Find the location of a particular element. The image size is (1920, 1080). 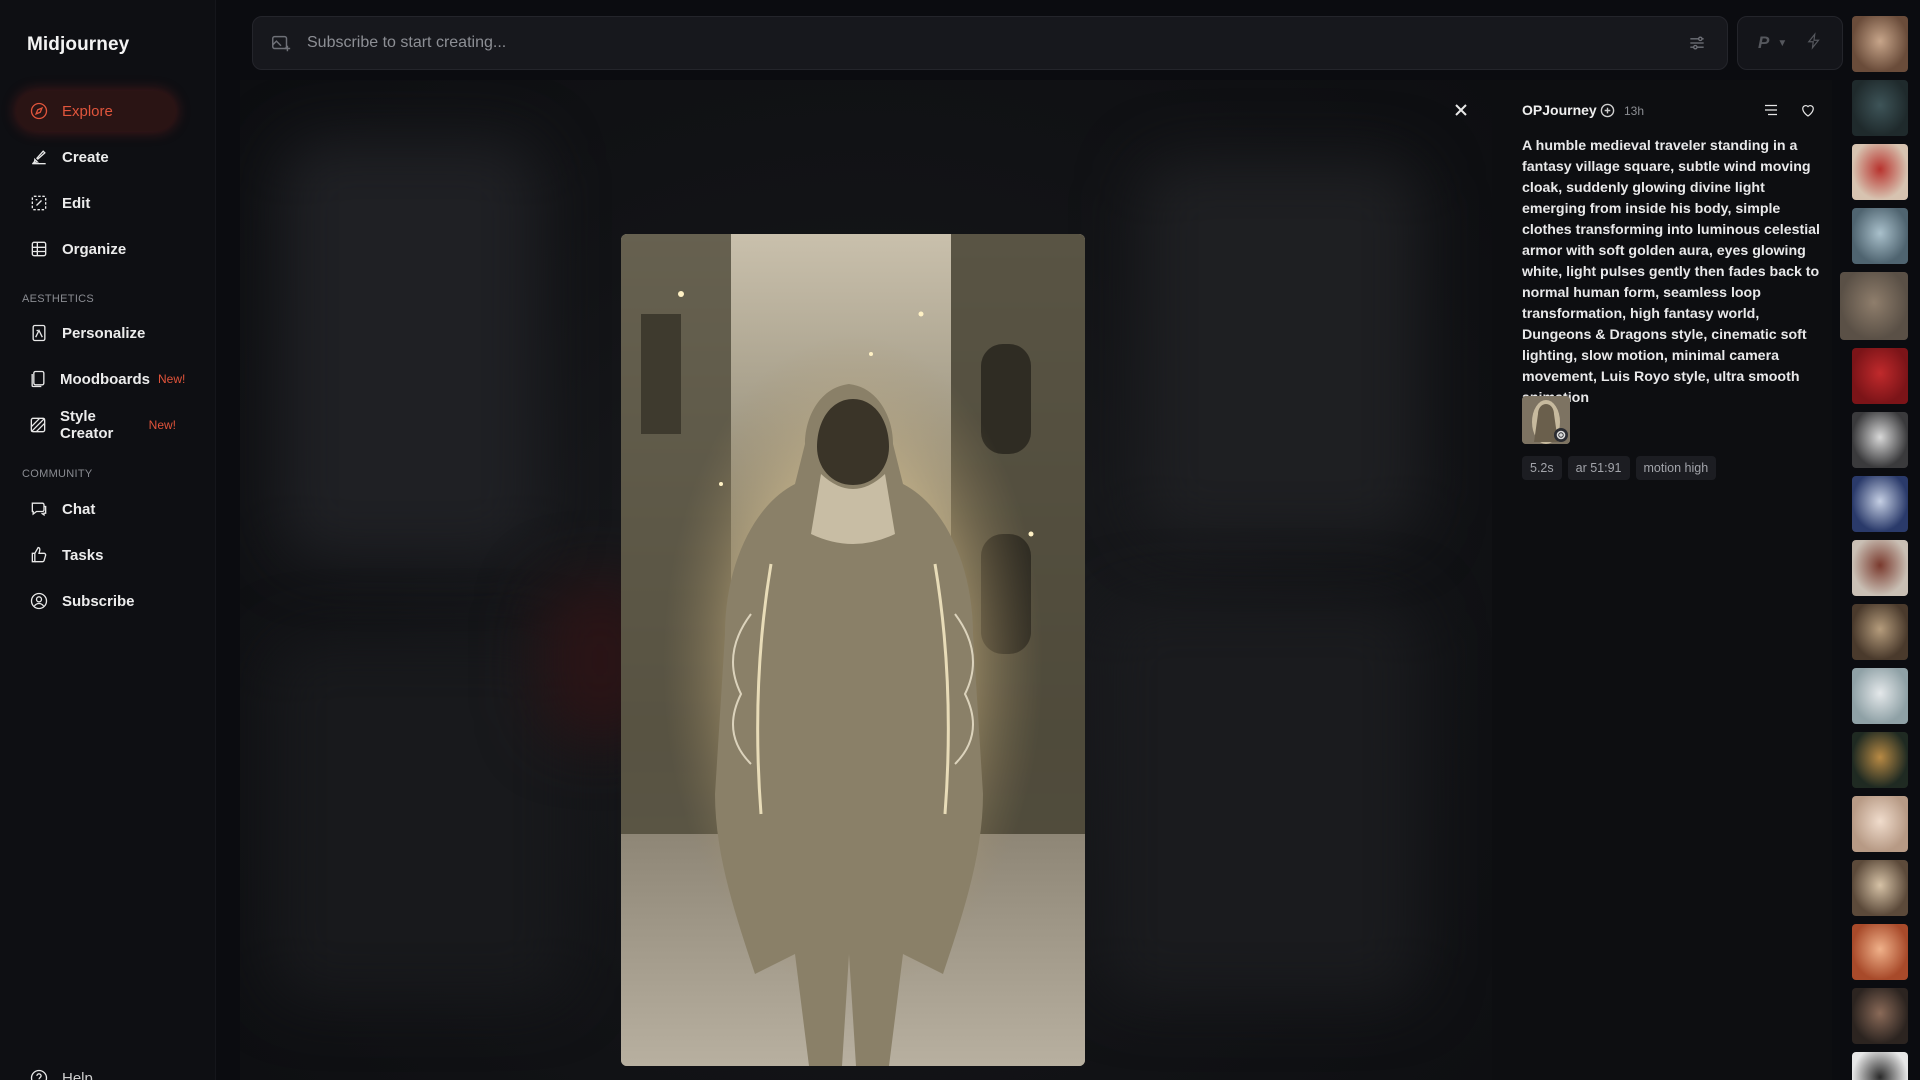

edit-icon is located at coordinates (39, 203).